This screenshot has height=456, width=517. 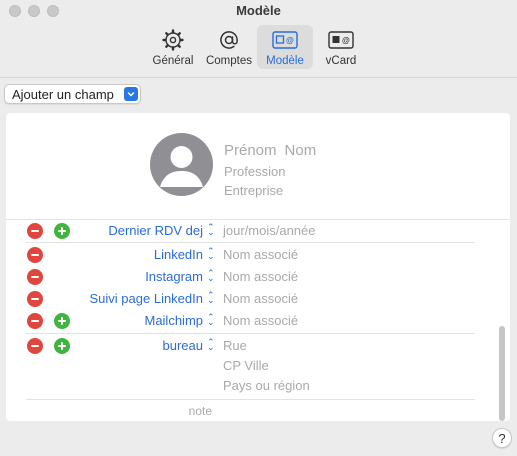 What do you see at coordinates (502, 373) in the screenshot?
I see `scrollbar-thumb` at bounding box center [502, 373].